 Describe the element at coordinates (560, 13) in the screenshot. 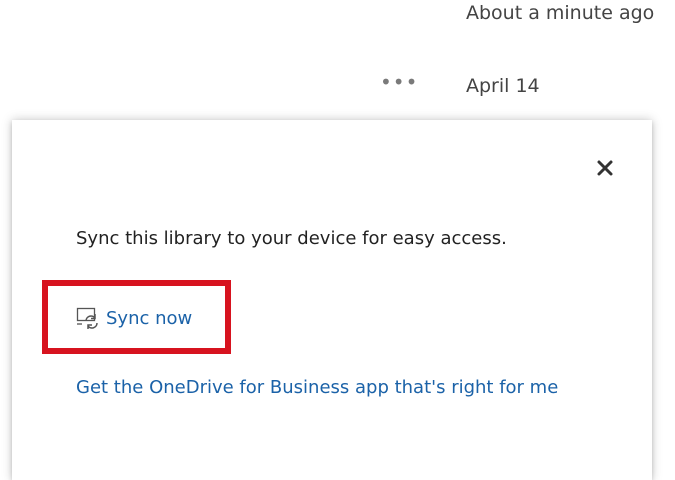

I see `modified-timestamp: About a minute ago` at that location.